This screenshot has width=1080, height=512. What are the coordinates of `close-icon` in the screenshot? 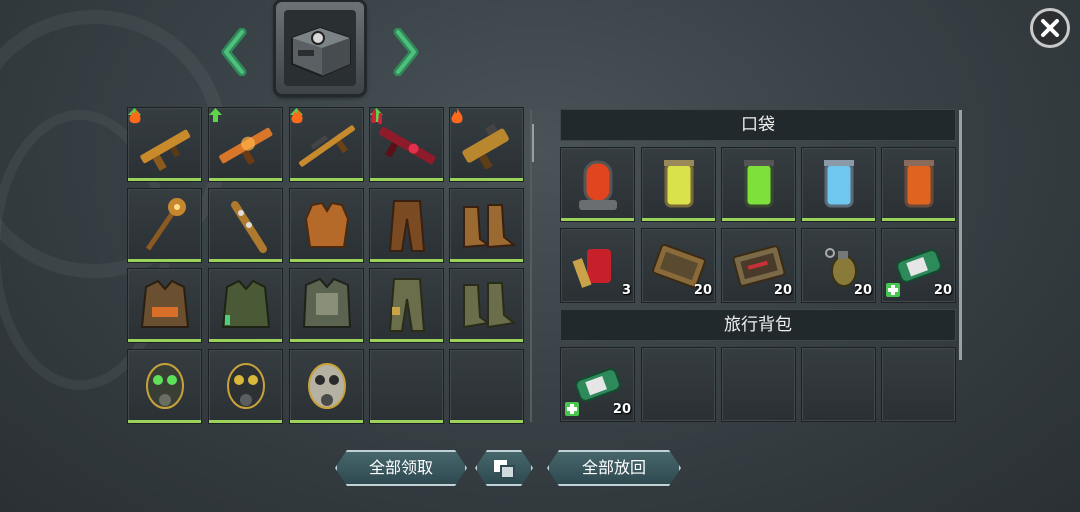 It's located at (1050, 28).